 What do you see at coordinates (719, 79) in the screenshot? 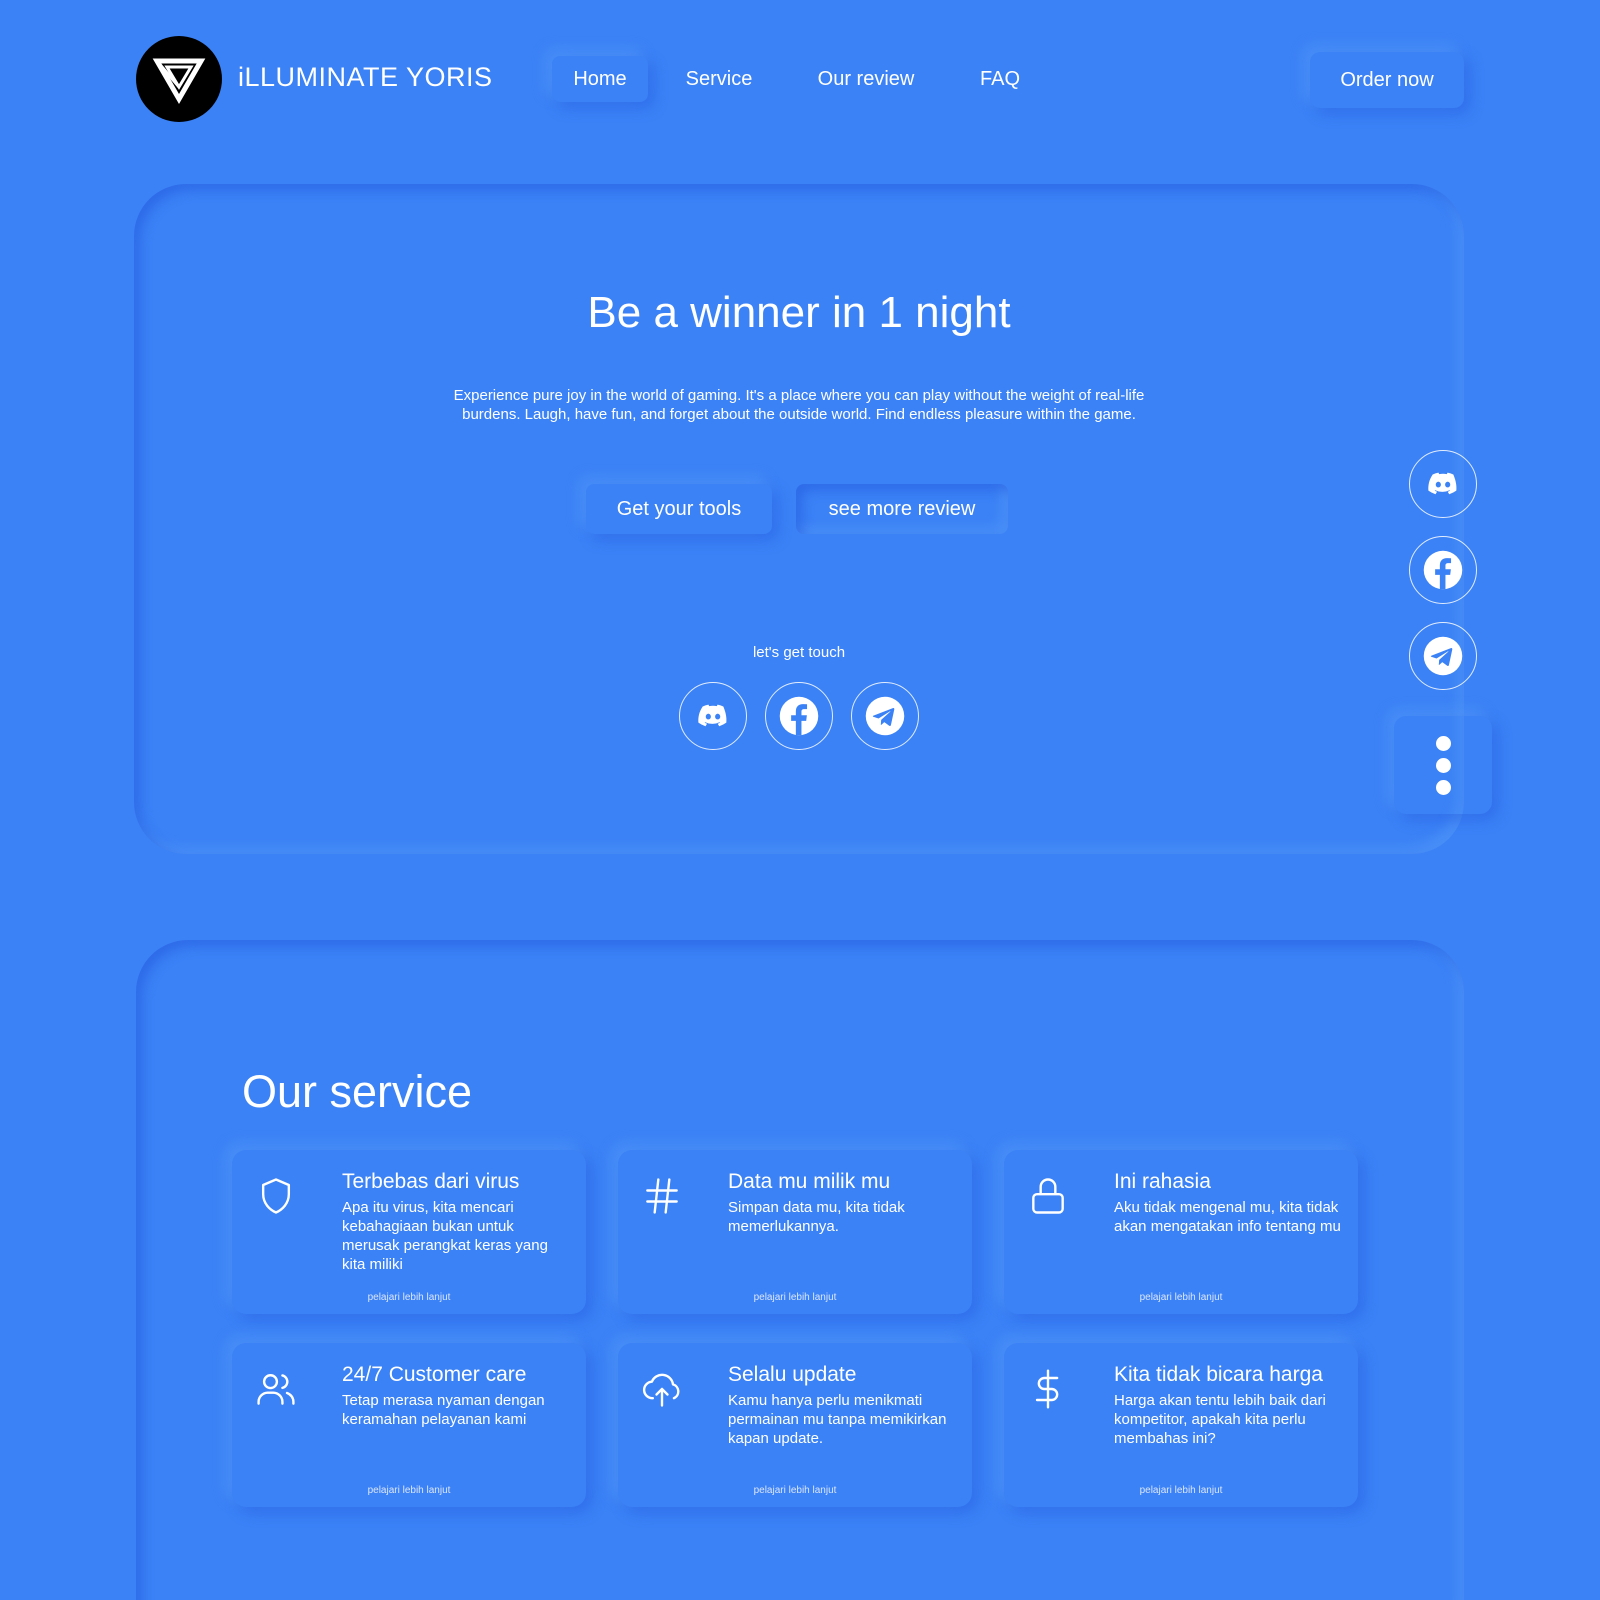
I see `nav-service: Service` at bounding box center [719, 79].